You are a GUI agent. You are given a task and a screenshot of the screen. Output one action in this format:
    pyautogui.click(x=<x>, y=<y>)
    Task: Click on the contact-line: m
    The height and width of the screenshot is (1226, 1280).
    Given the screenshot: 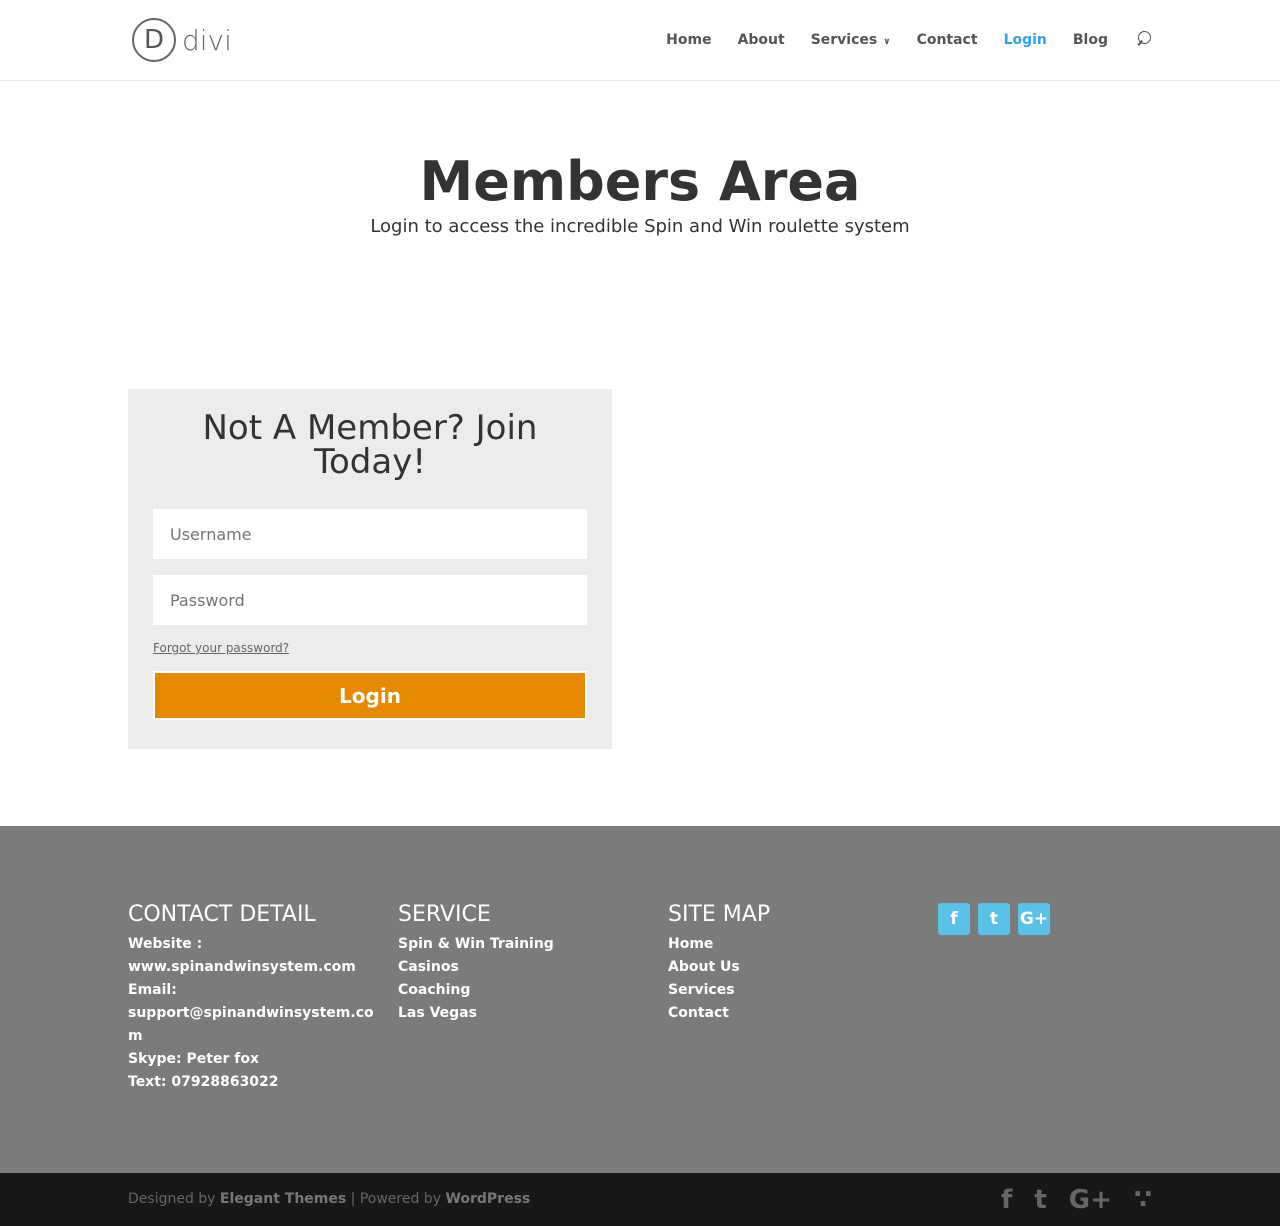 What is the action you would take?
    pyautogui.click(x=135, y=1036)
    